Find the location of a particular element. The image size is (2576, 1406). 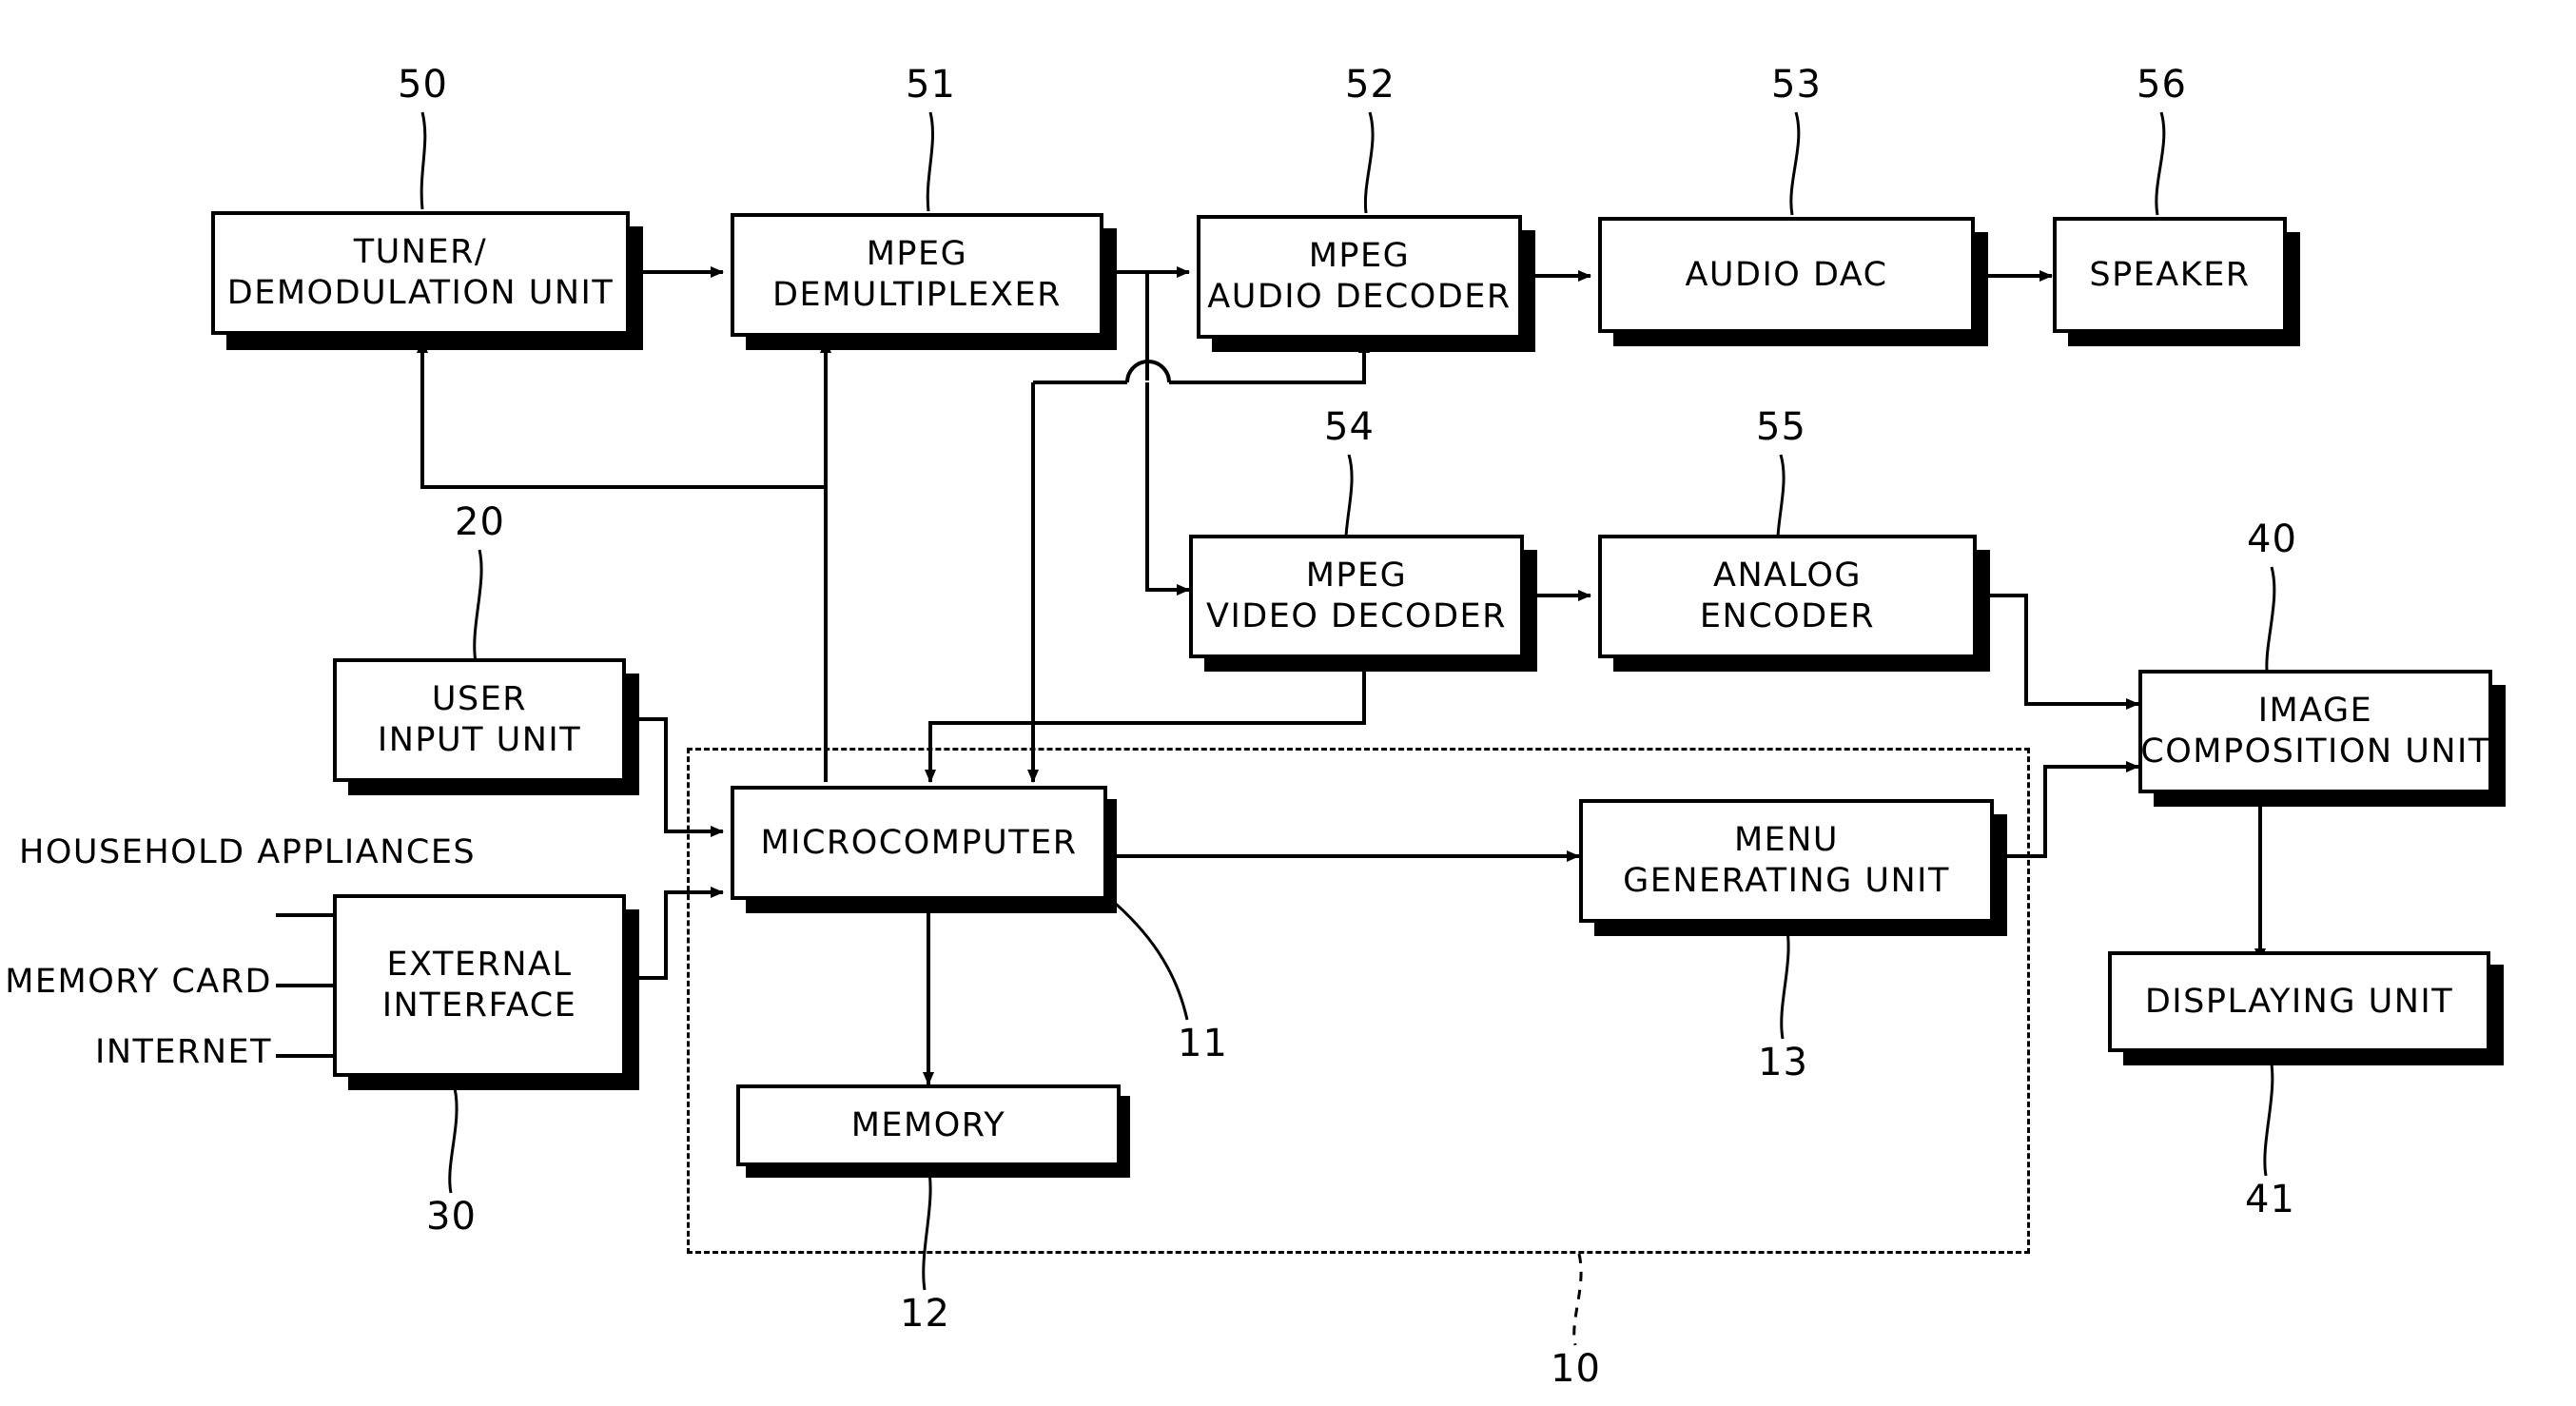

microcomputer-label: MICROCOMPUTER is located at coordinates (919, 842).